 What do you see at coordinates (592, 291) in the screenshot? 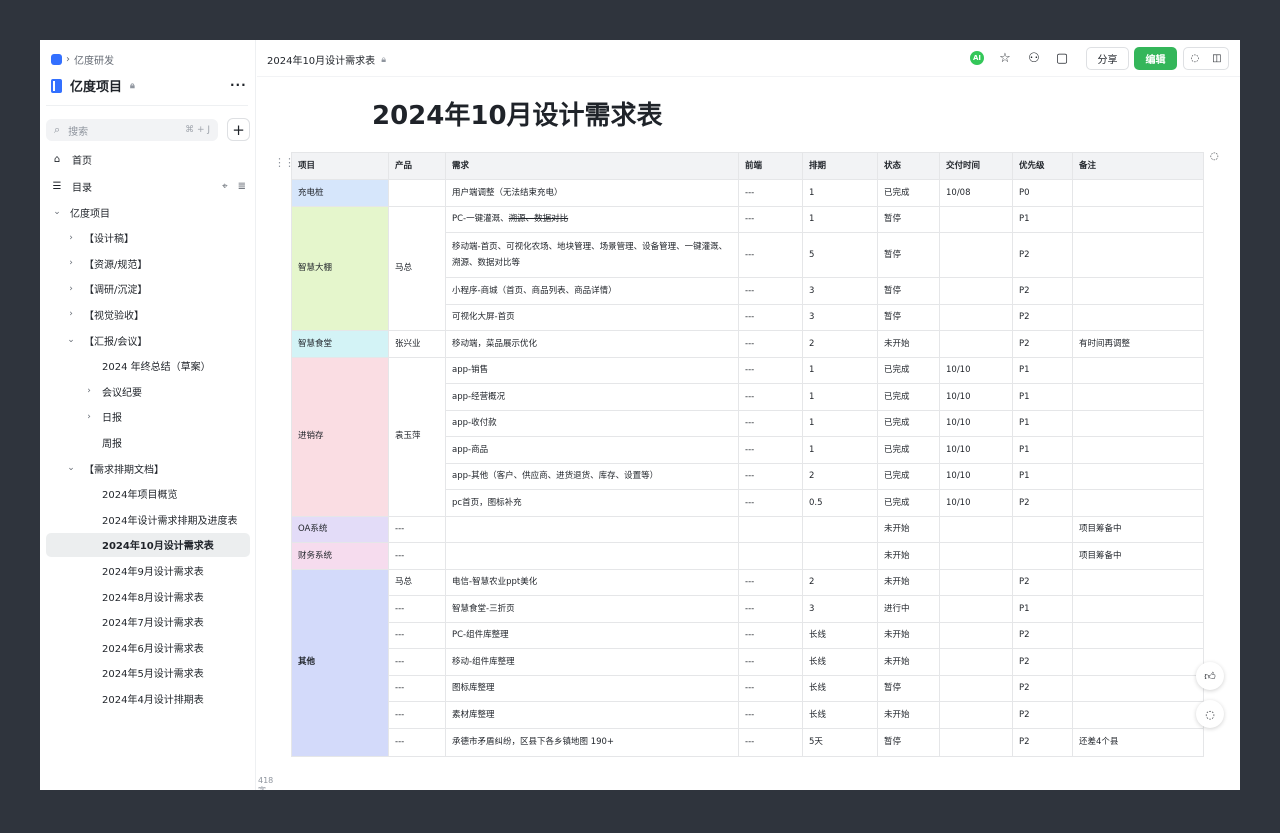
I see `requirement-cell: 小程序-商城（首页、商品列表、商品详情）` at bounding box center [592, 291].